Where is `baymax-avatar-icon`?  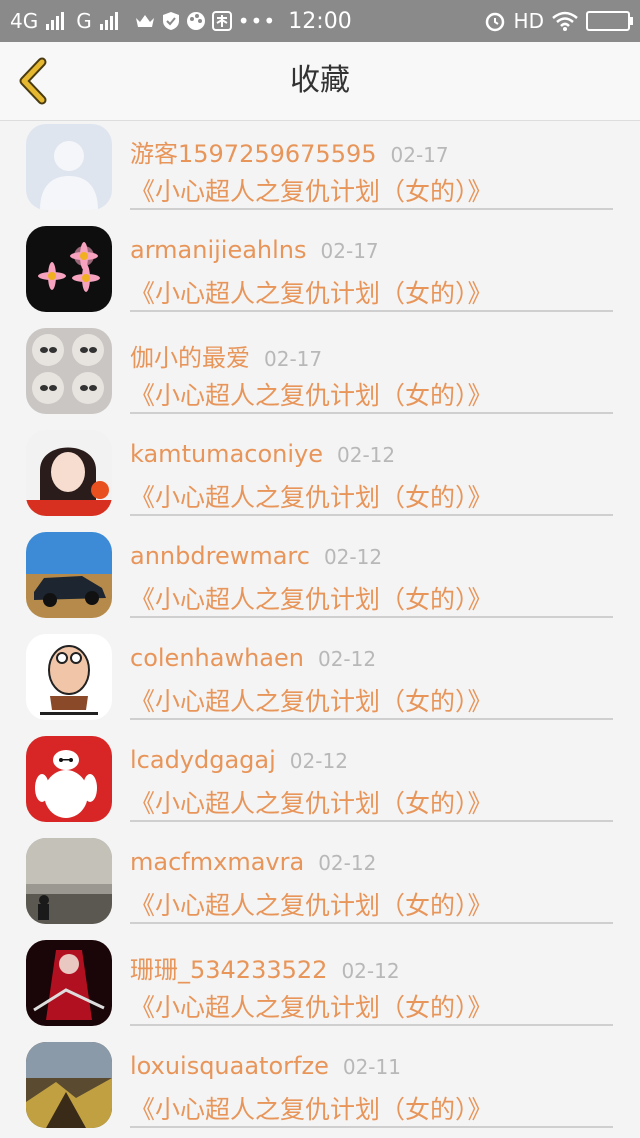
baymax-avatar-icon is located at coordinates (69, 779).